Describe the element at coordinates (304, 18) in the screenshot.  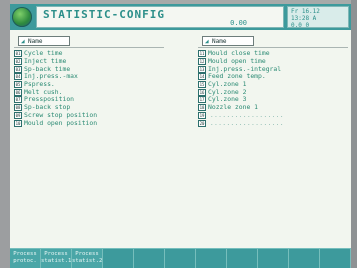
I see `status-clock: 13:28 A` at that location.